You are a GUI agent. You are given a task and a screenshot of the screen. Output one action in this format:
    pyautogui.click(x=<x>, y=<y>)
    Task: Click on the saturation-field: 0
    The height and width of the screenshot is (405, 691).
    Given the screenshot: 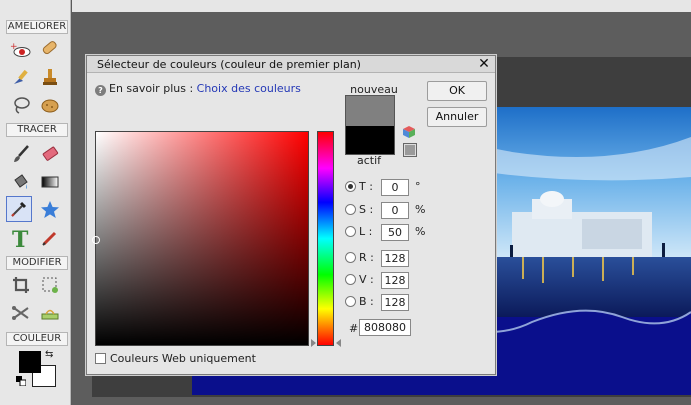 What is the action you would take?
    pyautogui.click(x=395, y=210)
    